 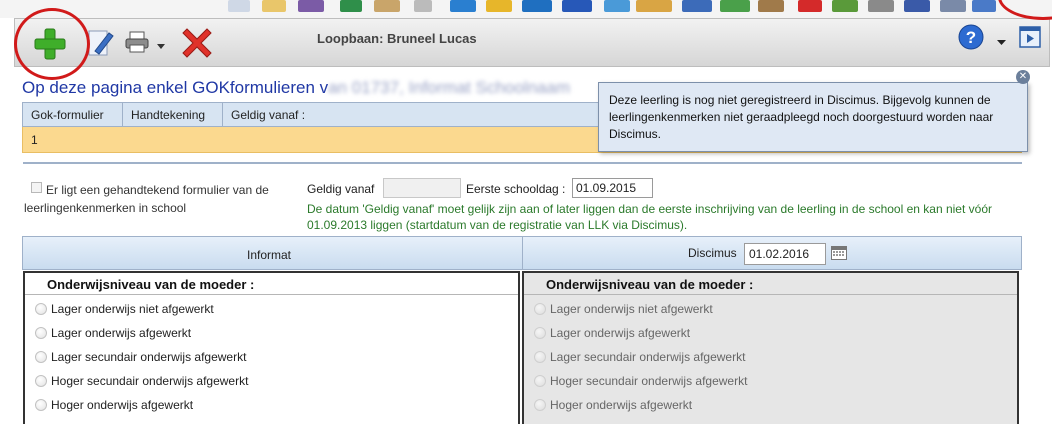 I want to click on obscured-text: an 01737, Informat Schoolnaam, so click(x=449, y=87).